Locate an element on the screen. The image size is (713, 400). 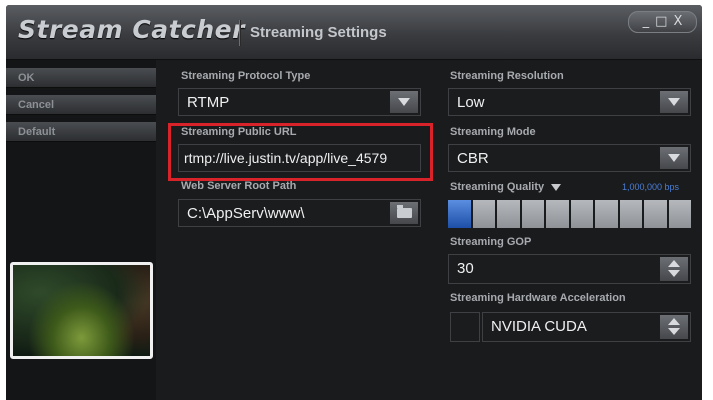
quality-dropdown-icon is located at coordinates (556, 187).